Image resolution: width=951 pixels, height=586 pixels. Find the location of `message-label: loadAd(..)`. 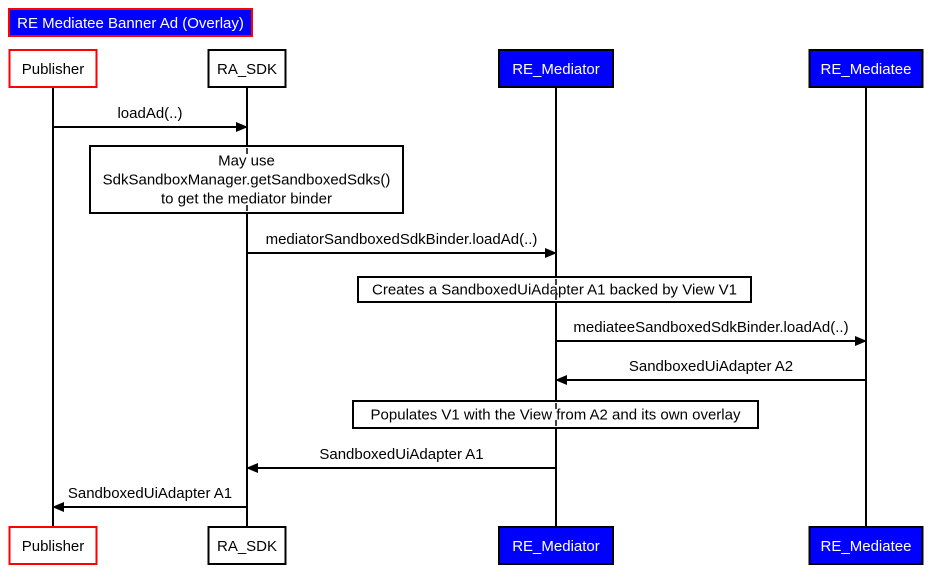

message-label: loadAd(..) is located at coordinates (149, 113).